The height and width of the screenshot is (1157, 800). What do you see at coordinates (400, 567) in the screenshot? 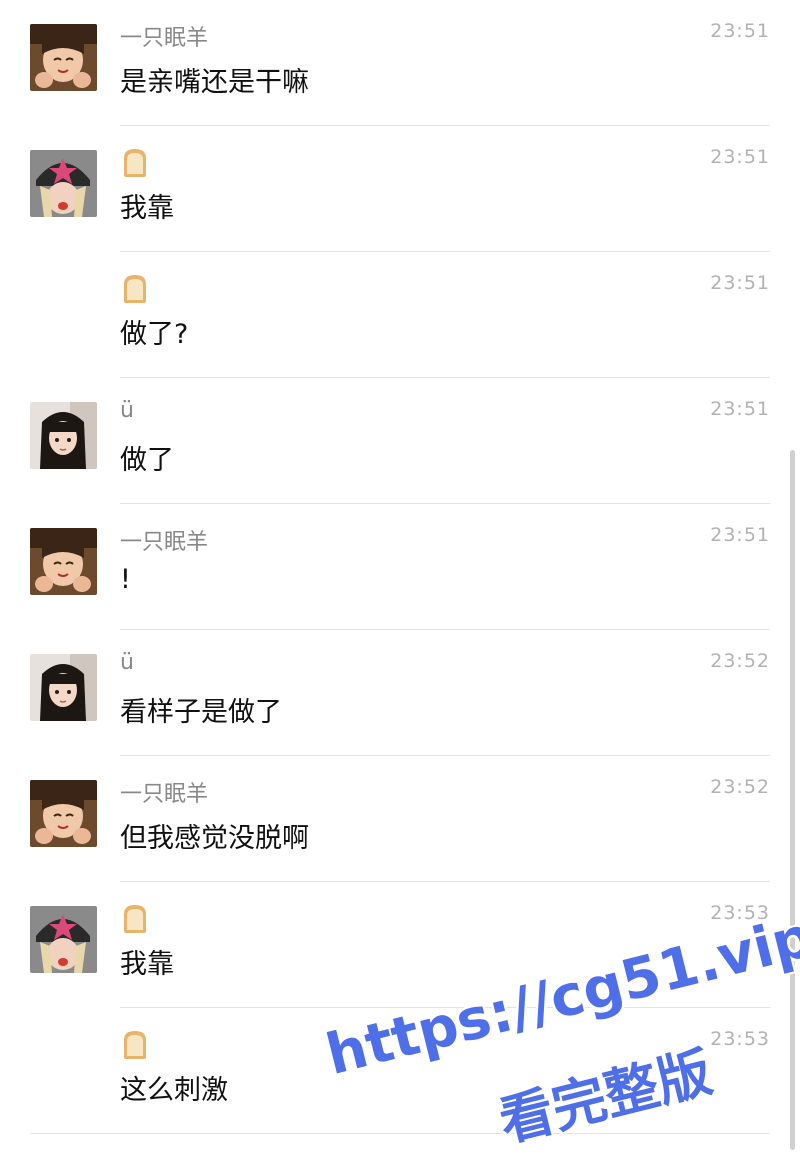
I see `message-row: 一只眠羊 23:51 !` at bounding box center [400, 567].